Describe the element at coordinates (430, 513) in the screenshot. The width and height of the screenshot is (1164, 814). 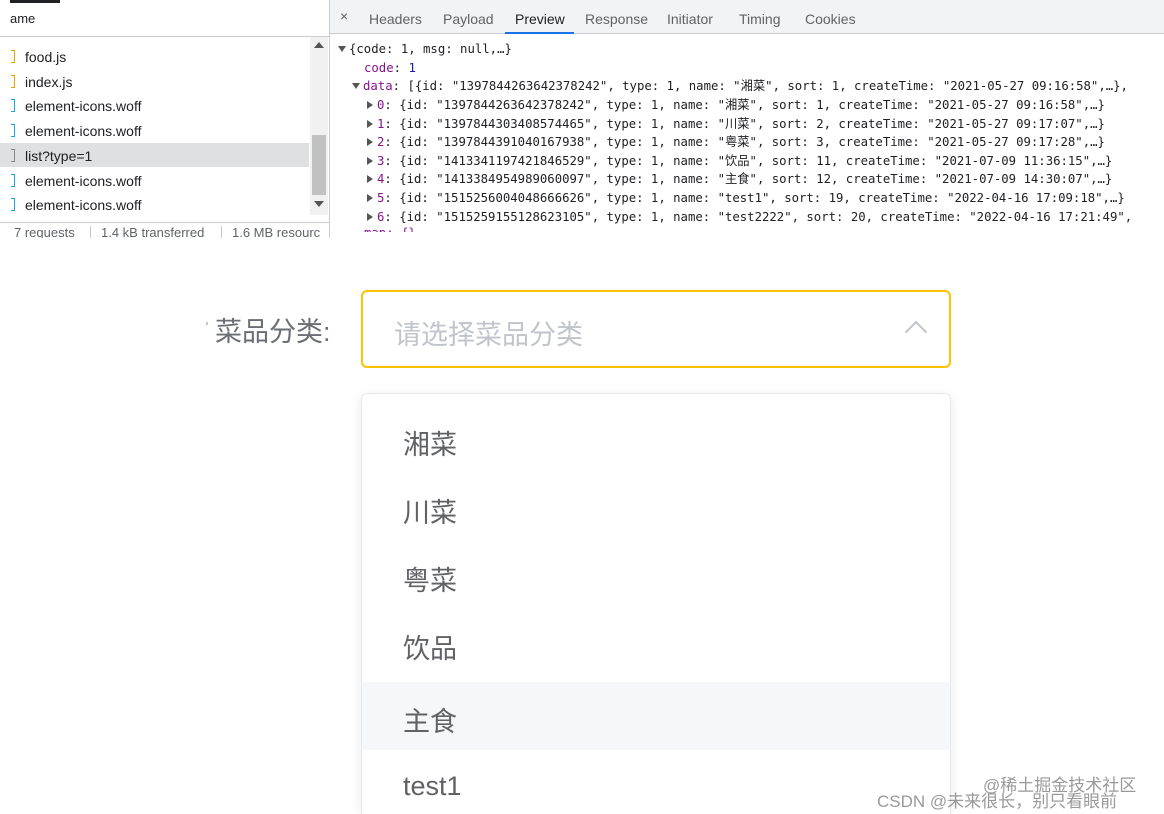
I see `option-label: 川菜` at that location.